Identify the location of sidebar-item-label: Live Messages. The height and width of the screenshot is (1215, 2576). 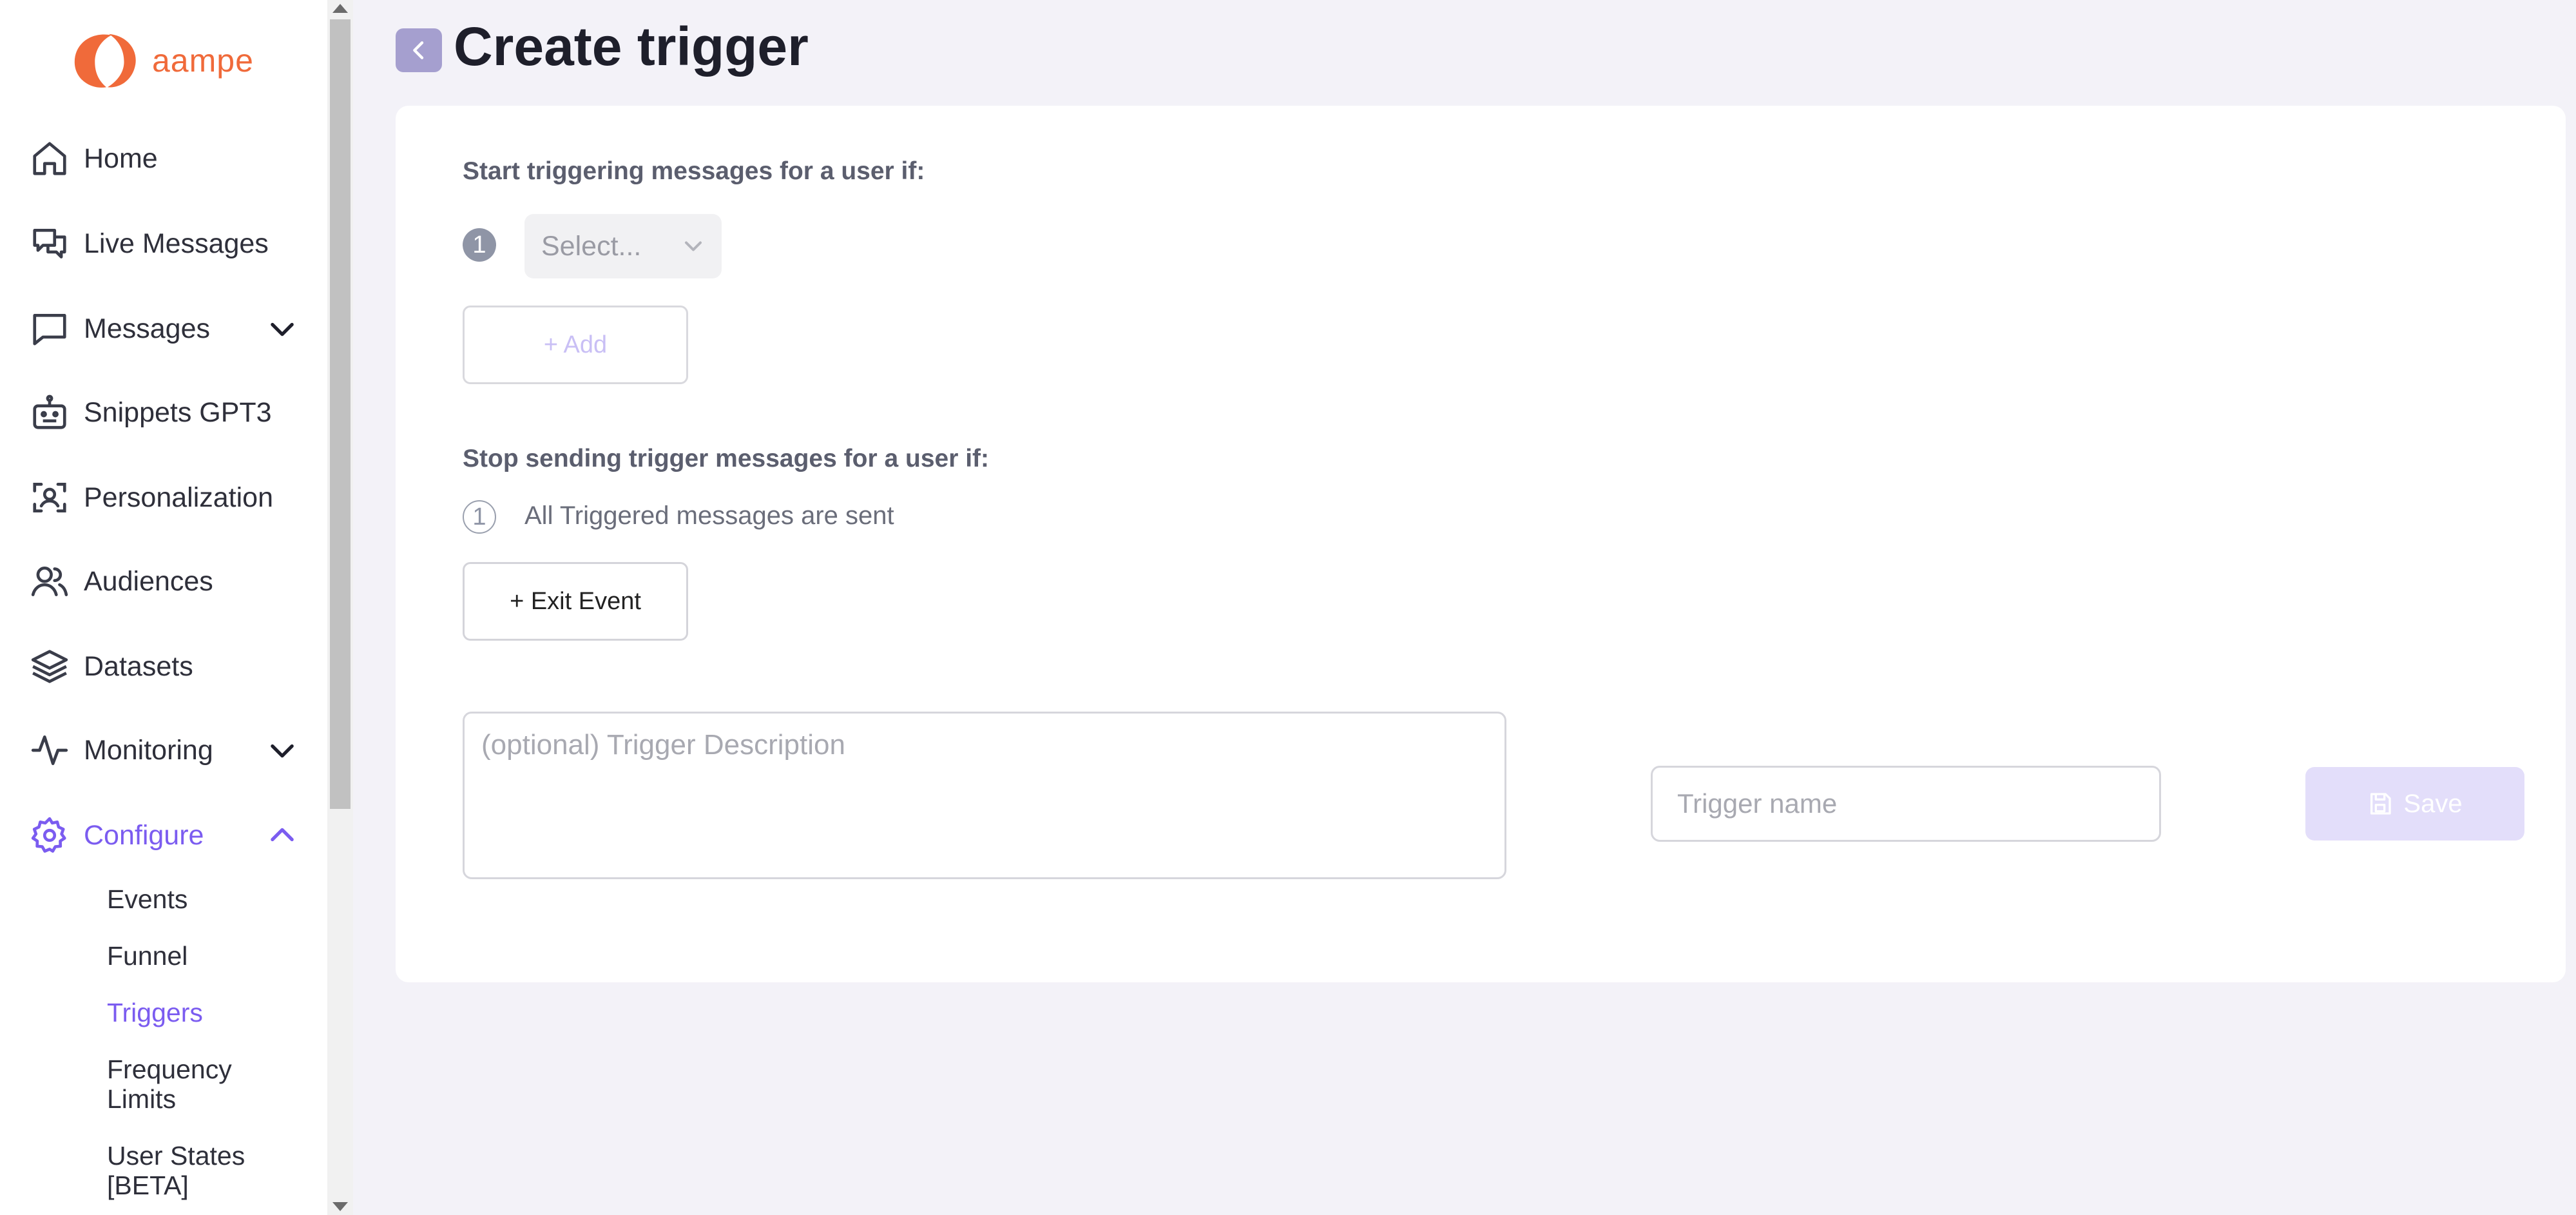
(176, 243).